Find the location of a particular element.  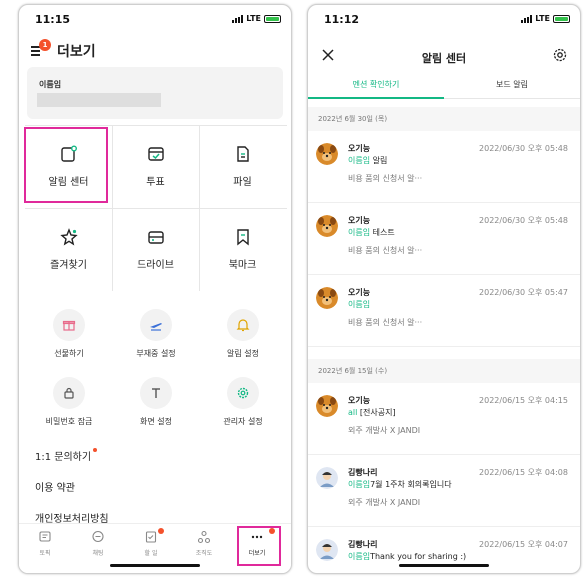

tool-admin-settings: 관리자 설정 is located at coordinates (243, 402).